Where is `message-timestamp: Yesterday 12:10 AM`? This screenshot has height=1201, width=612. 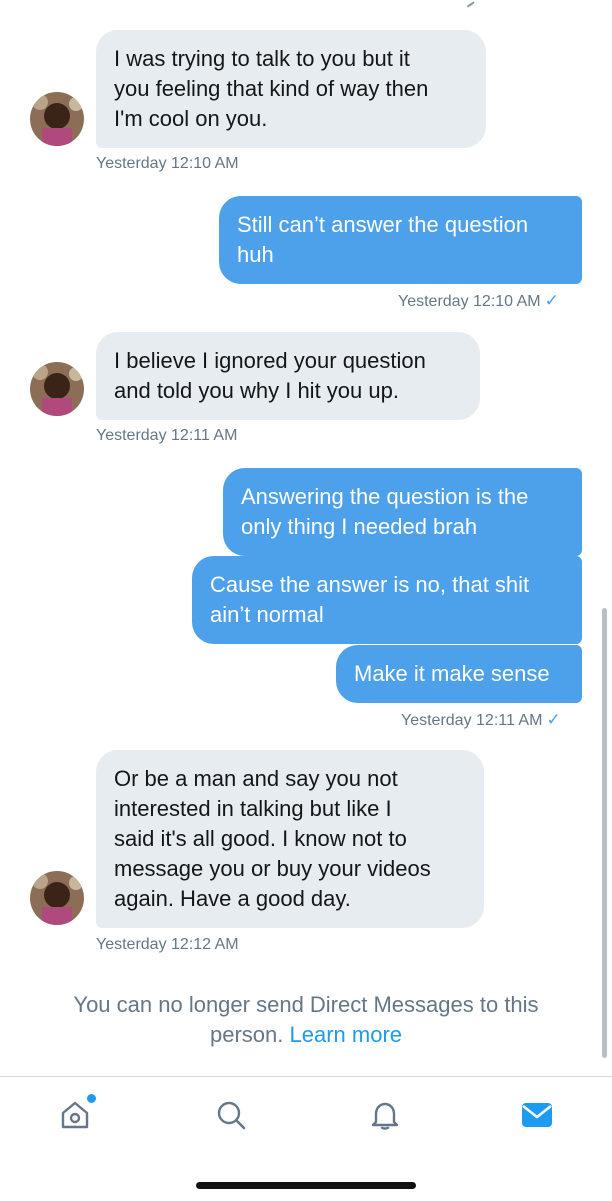
message-timestamp: Yesterday 12:10 AM is located at coordinates (167, 163).